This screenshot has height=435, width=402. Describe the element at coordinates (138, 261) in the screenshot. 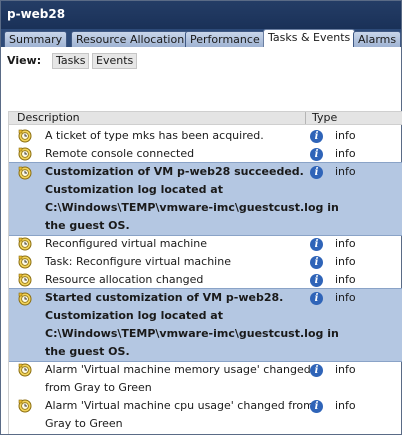

I see `event-description-line: Task: Reconfigure virtual machine` at that location.